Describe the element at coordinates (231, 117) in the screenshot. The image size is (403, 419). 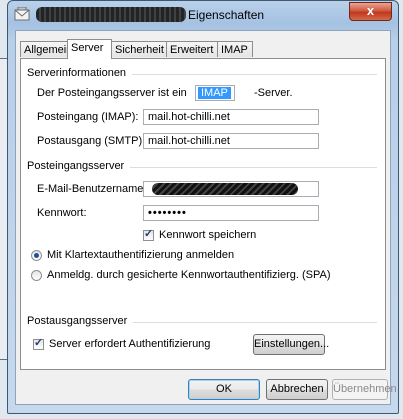
I see `incoming-server-input: mail.hot-chilli.net` at that location.